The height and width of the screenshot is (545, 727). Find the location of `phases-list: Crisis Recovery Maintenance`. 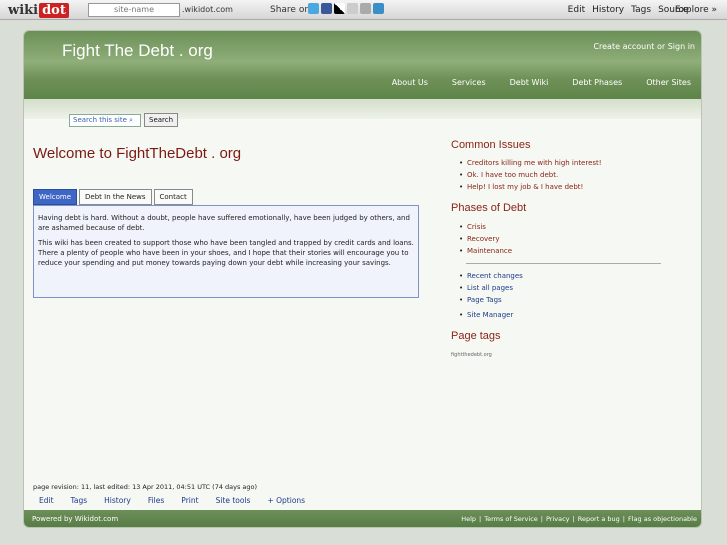

phases-list: Crisis Recovery Maintenance is located at coordinates (572, 239).